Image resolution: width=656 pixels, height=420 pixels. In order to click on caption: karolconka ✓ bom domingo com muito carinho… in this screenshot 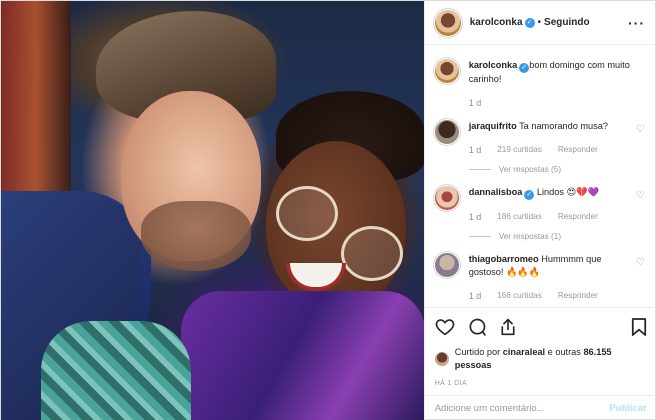, I will do `click(540, 83)`.